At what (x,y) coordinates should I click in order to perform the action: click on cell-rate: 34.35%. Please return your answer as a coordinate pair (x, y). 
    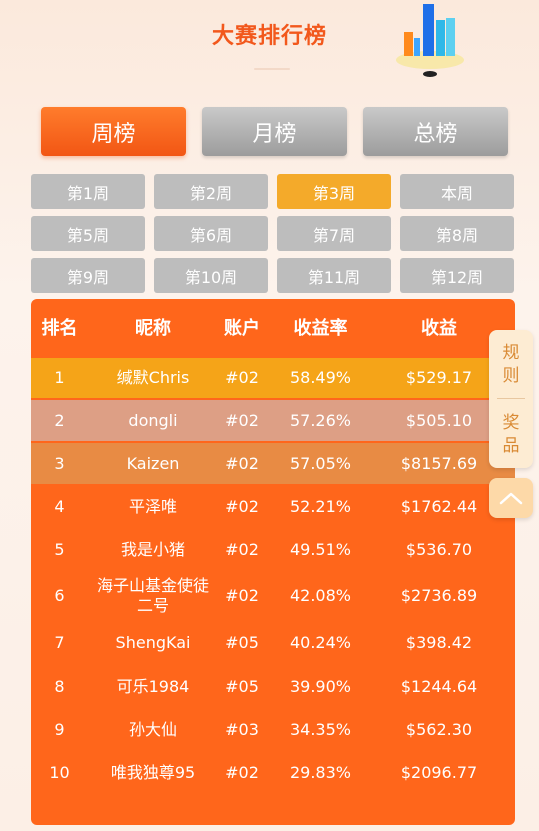
    Looking at the image, I should click on (320, 729).